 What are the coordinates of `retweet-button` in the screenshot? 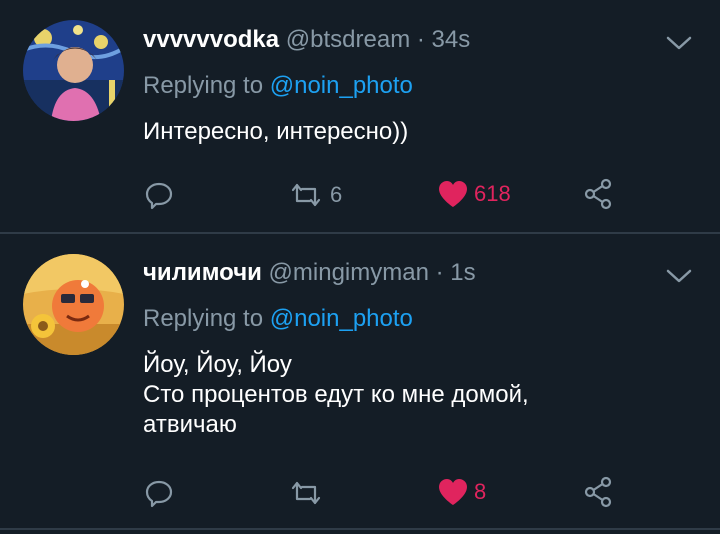 It's located at (309, 493).